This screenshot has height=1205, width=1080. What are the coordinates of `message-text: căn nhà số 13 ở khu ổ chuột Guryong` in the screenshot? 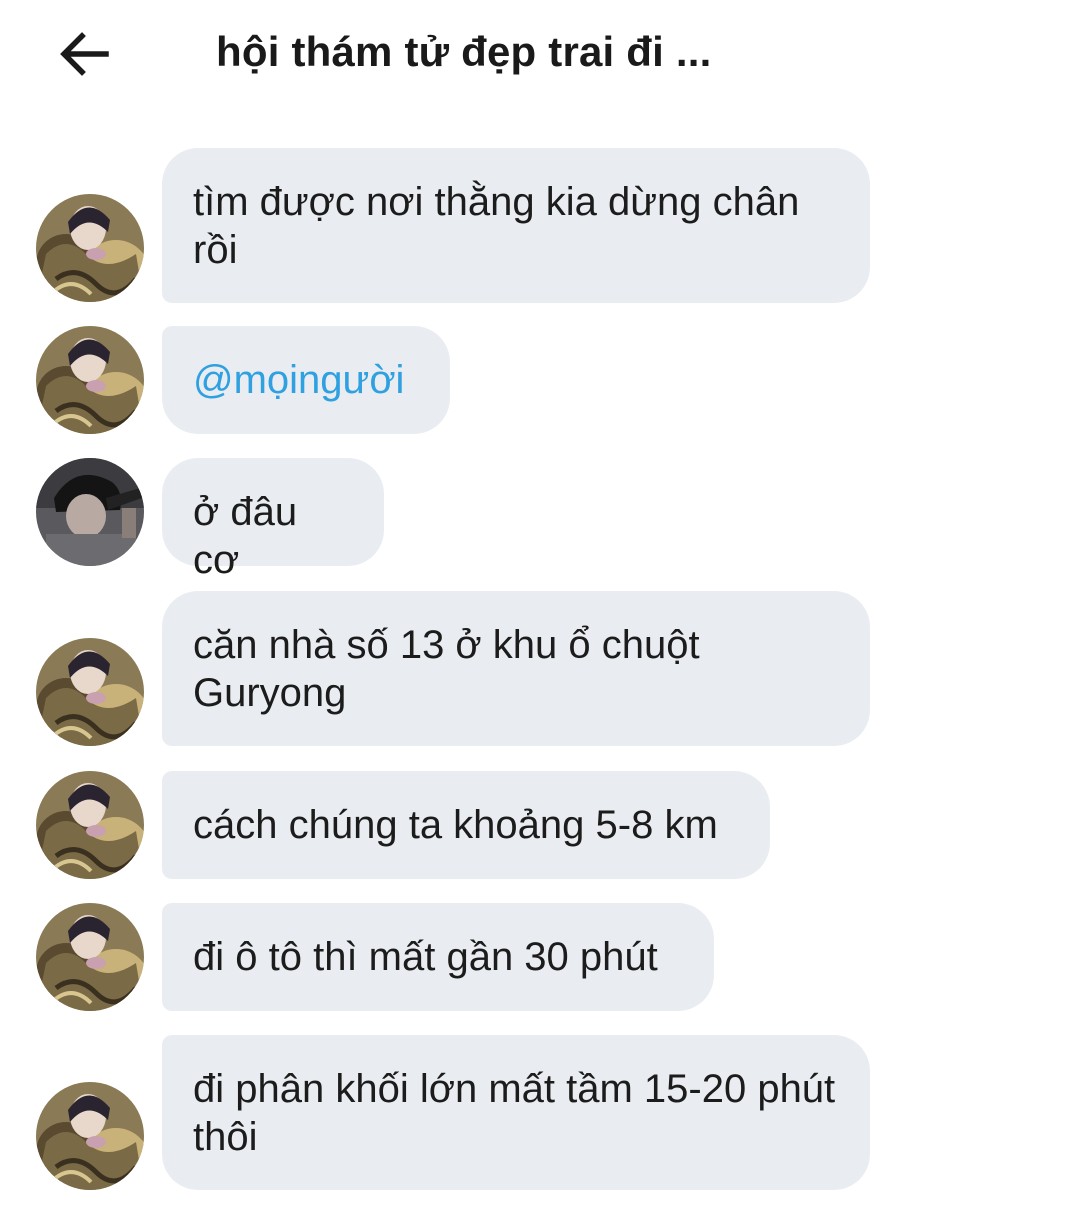 It's located at (446, 669).